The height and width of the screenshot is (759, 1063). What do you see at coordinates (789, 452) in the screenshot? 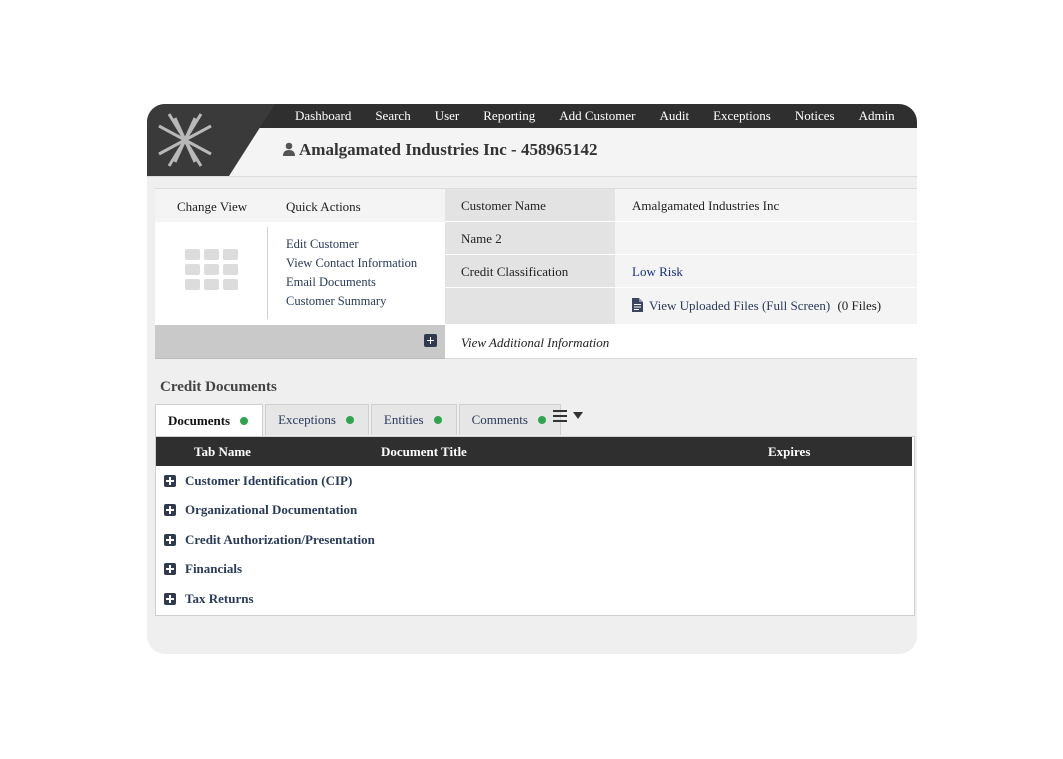
I see `column-header-expires: Expires` at bounding box center [789, 452].